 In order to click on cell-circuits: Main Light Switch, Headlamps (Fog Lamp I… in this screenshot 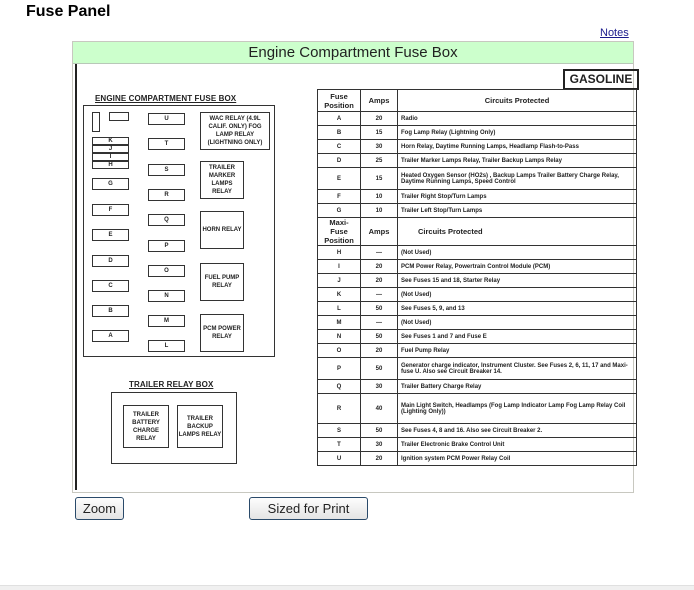, I will do `click(517, 408)`.